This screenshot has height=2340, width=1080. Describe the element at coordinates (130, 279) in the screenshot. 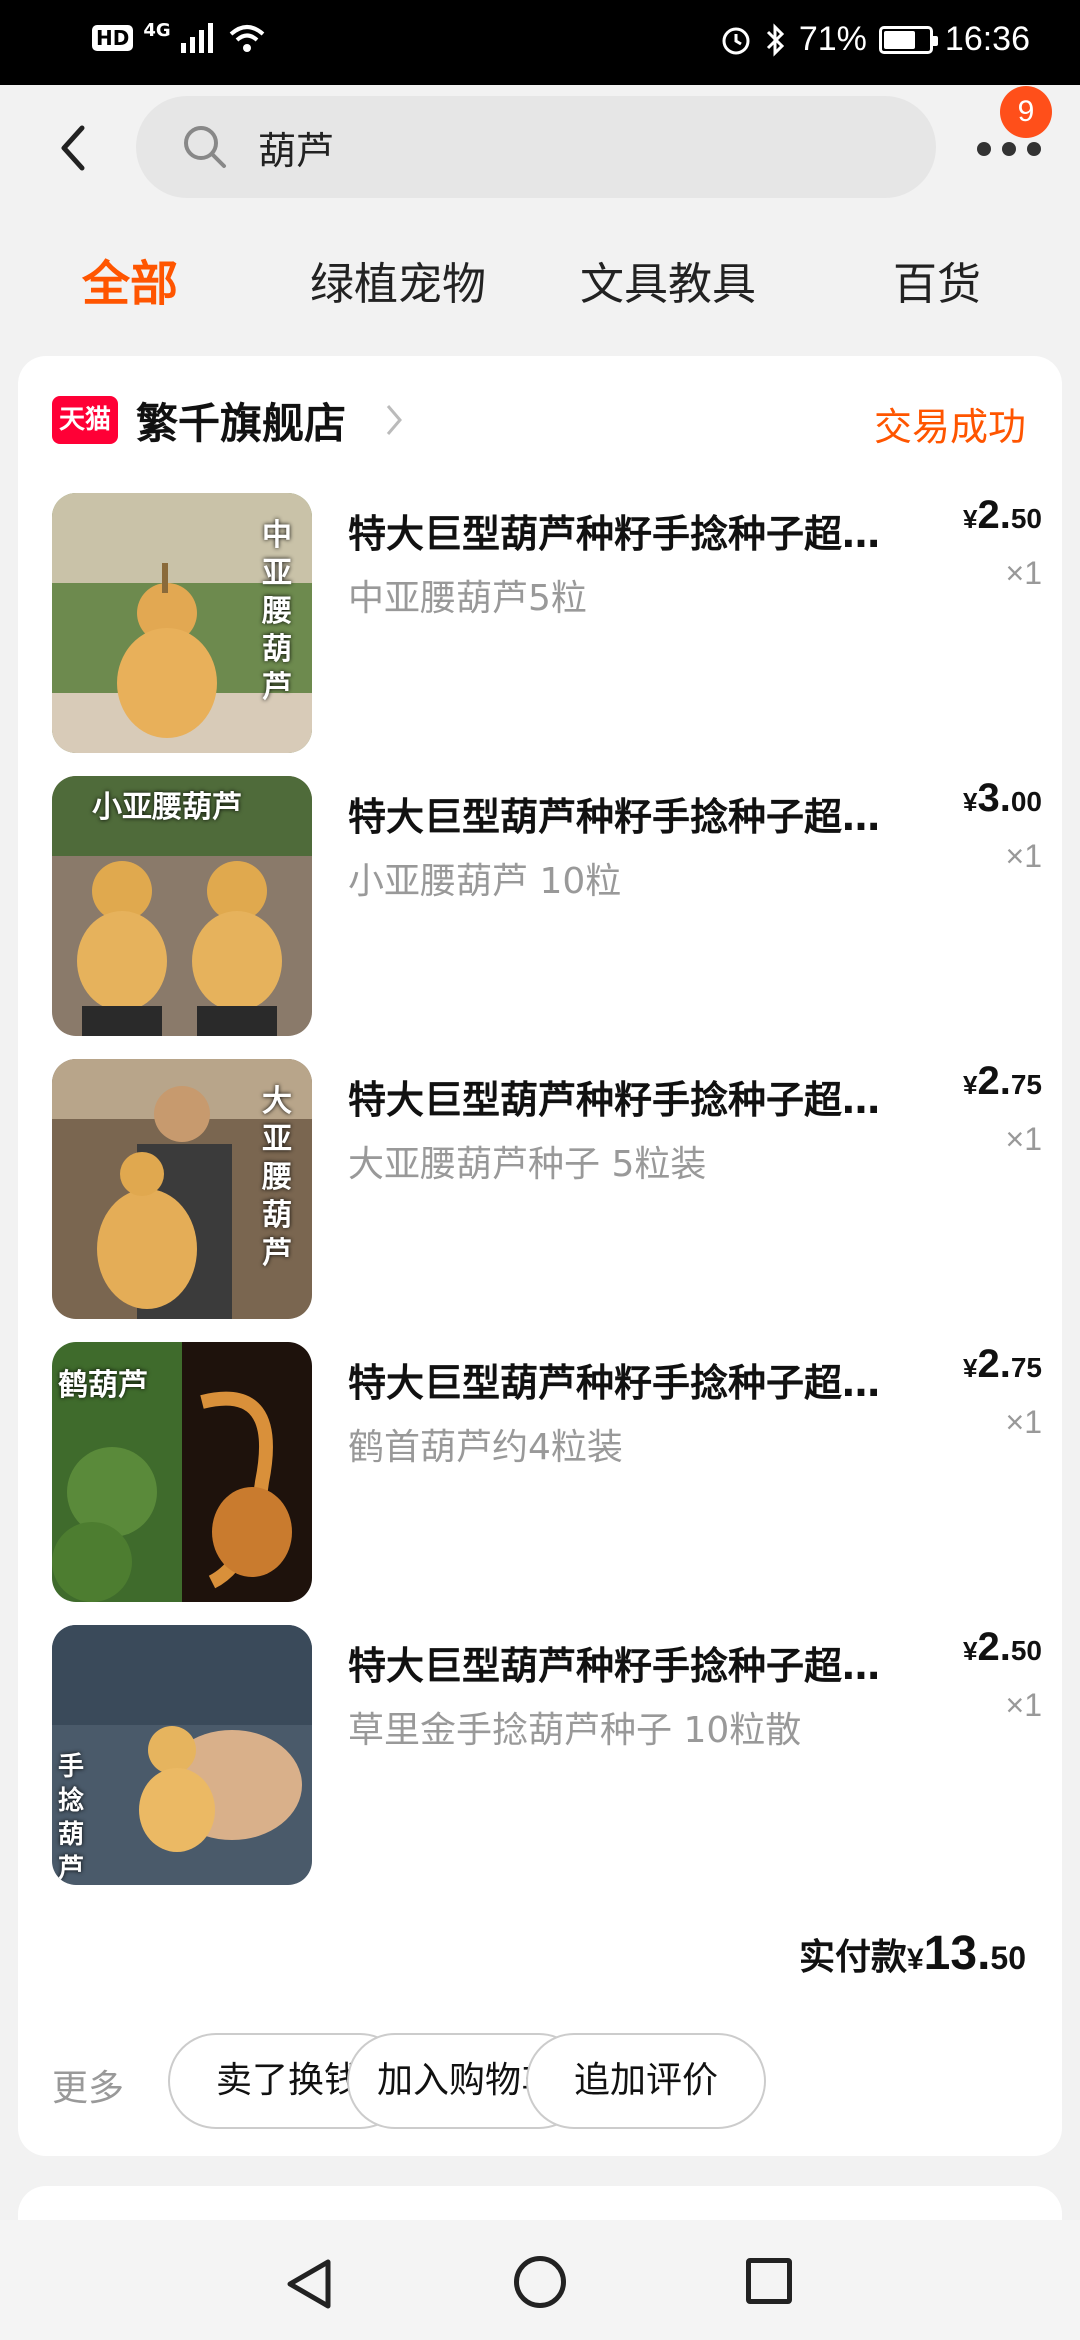

I see `tab-all: 全部` at that location.